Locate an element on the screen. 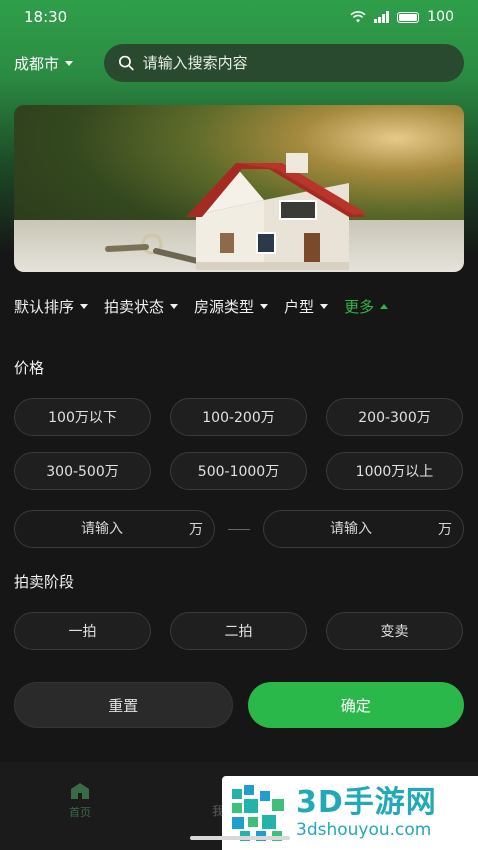 The height and width of the screenshot is (850, 478). price-range: 万 万 is located at coordinates (239, 529).